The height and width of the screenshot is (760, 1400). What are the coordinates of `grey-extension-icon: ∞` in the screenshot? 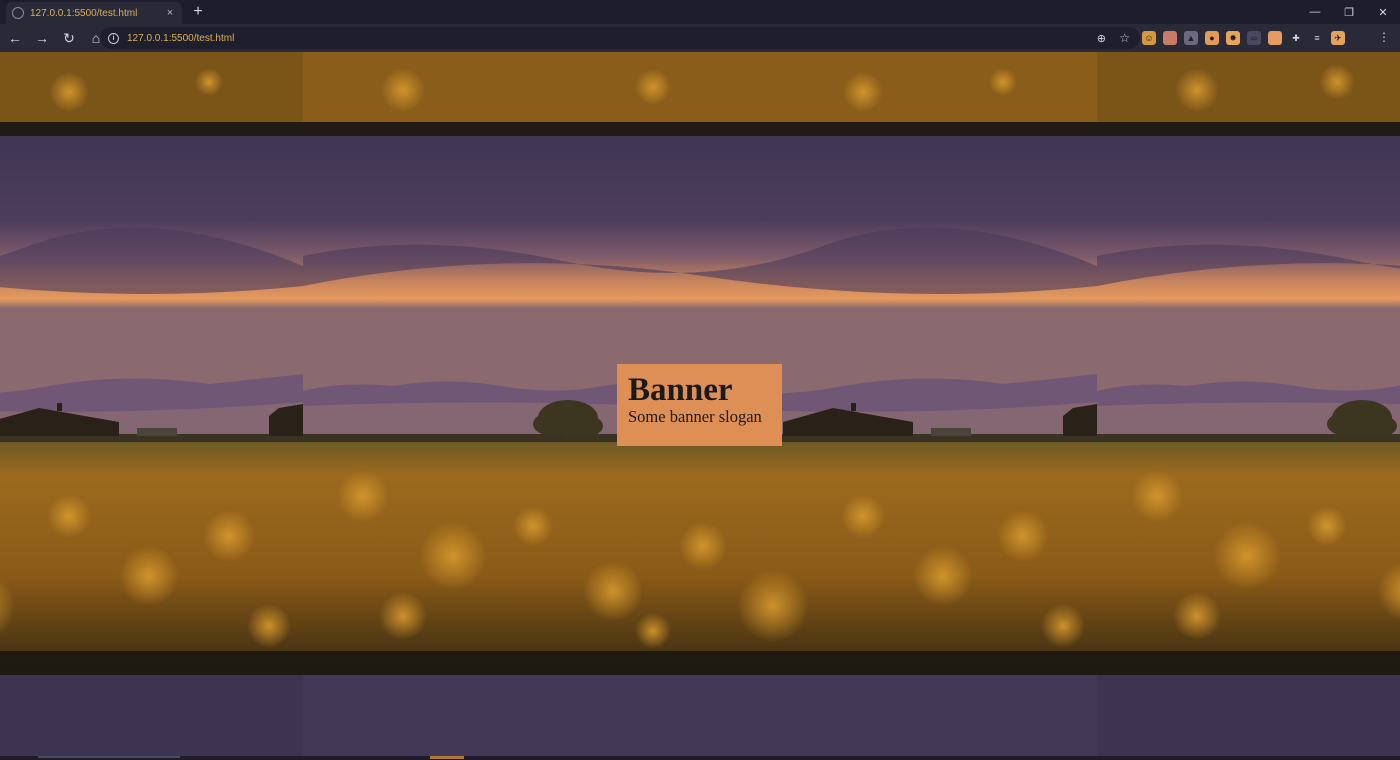 It's located at (1254, 38).